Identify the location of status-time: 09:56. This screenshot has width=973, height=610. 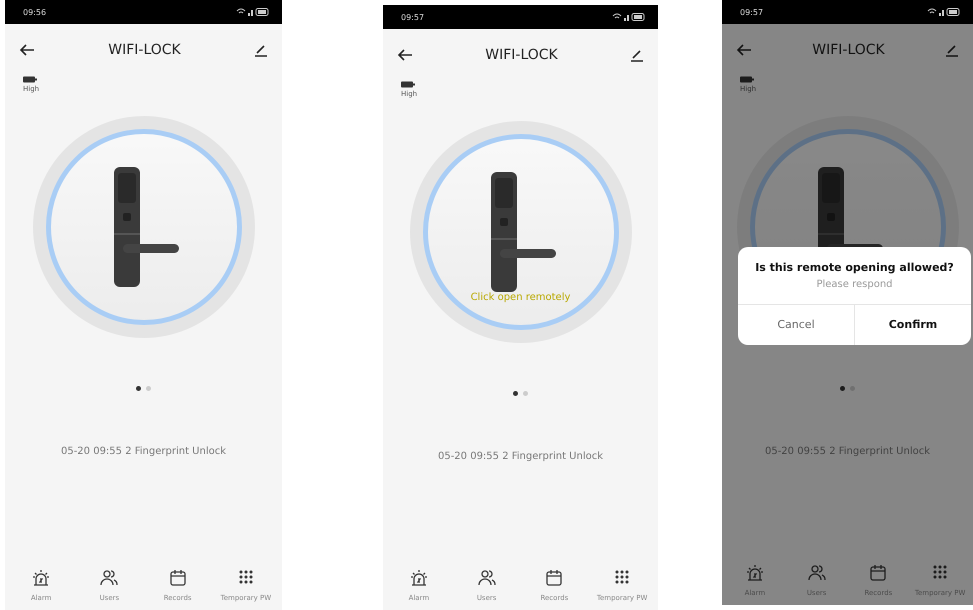
(34, 12).